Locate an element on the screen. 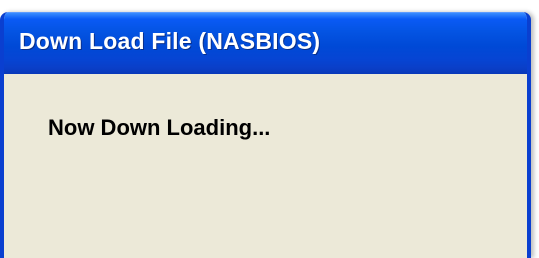  window-title: Down Load File (NASBIOS) is located at coordinates (170, 41).